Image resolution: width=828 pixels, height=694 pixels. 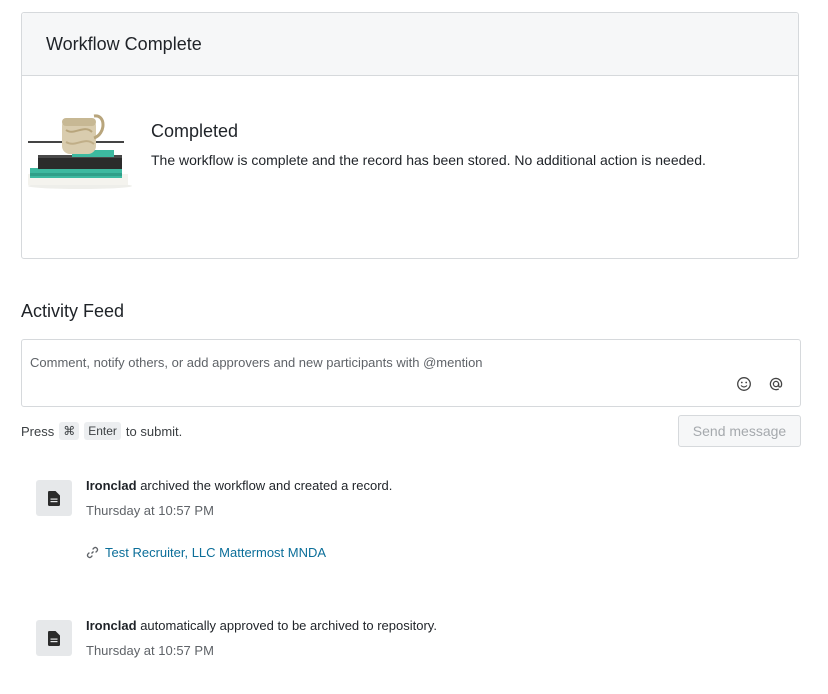 I want to click on at-sign-icon, so click(x=776, y=384).